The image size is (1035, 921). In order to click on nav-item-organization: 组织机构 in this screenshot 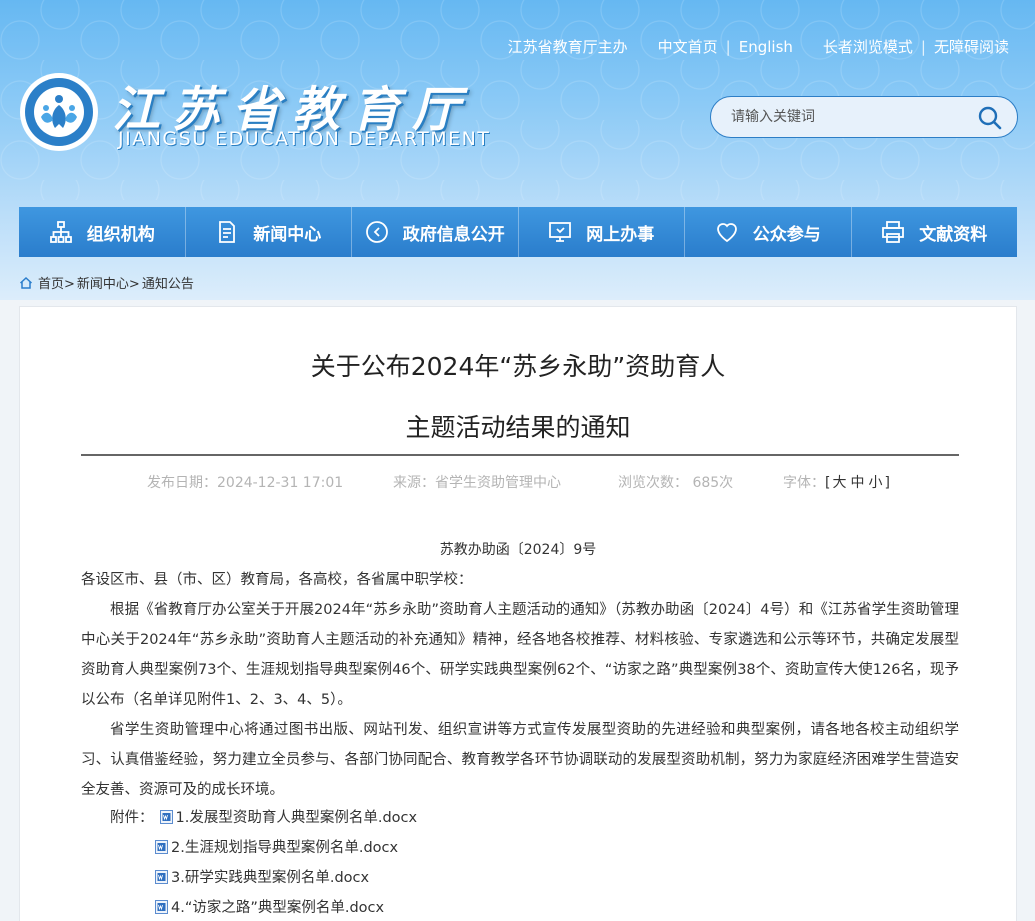, I will do `click(102, 232)`.